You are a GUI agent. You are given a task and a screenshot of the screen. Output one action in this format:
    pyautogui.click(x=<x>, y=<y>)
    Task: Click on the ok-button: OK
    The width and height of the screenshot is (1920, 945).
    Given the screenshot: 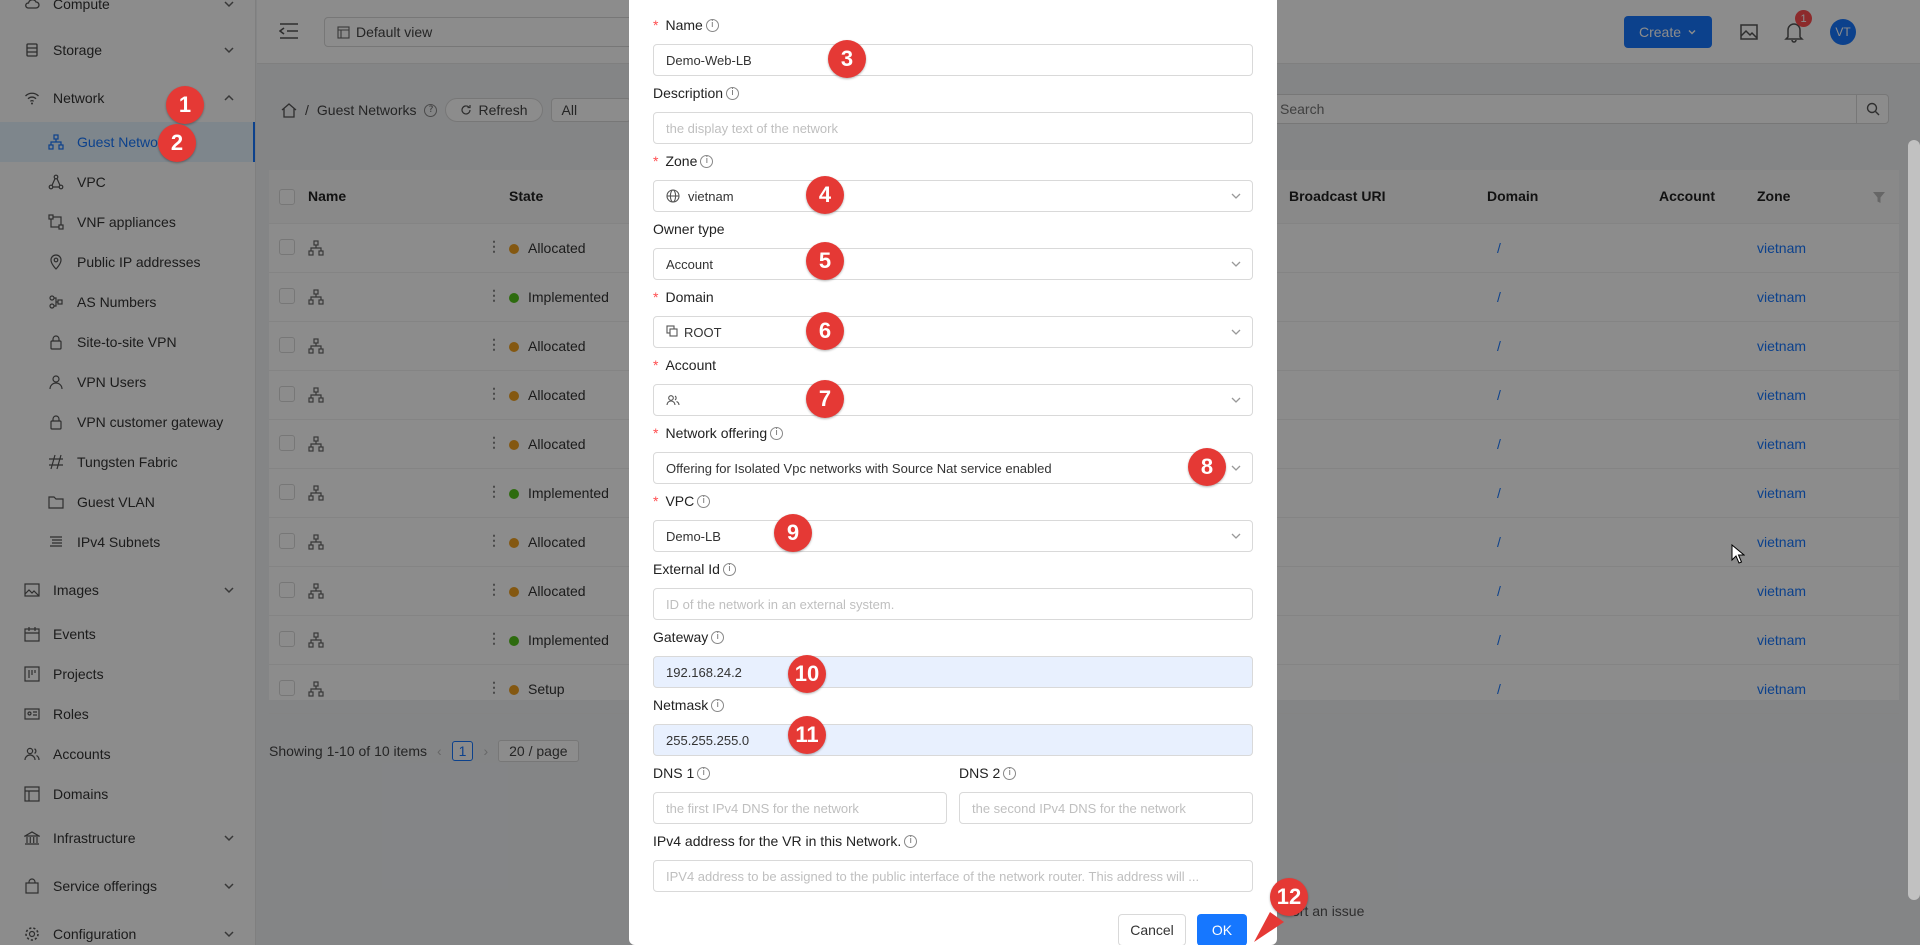 What is the action you would take?
    pyautogui.click(x=1222, y=929)
    